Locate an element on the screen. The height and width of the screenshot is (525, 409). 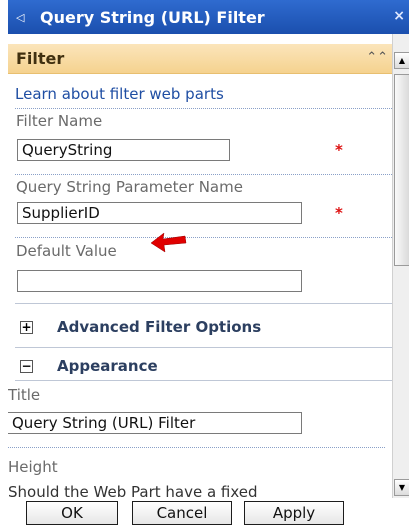
tool-pane-titlebar: ◁ Query String (URL) Filter × is located at coordinates (208, 17).